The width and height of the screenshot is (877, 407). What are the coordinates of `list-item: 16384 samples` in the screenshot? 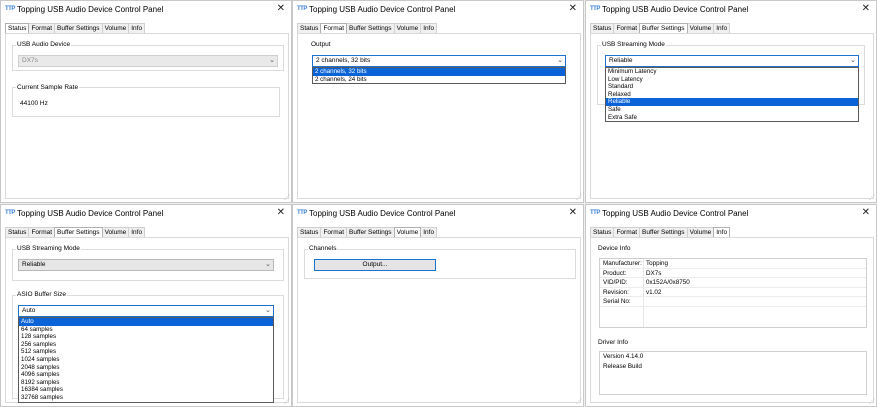 It's located at (146, 390).